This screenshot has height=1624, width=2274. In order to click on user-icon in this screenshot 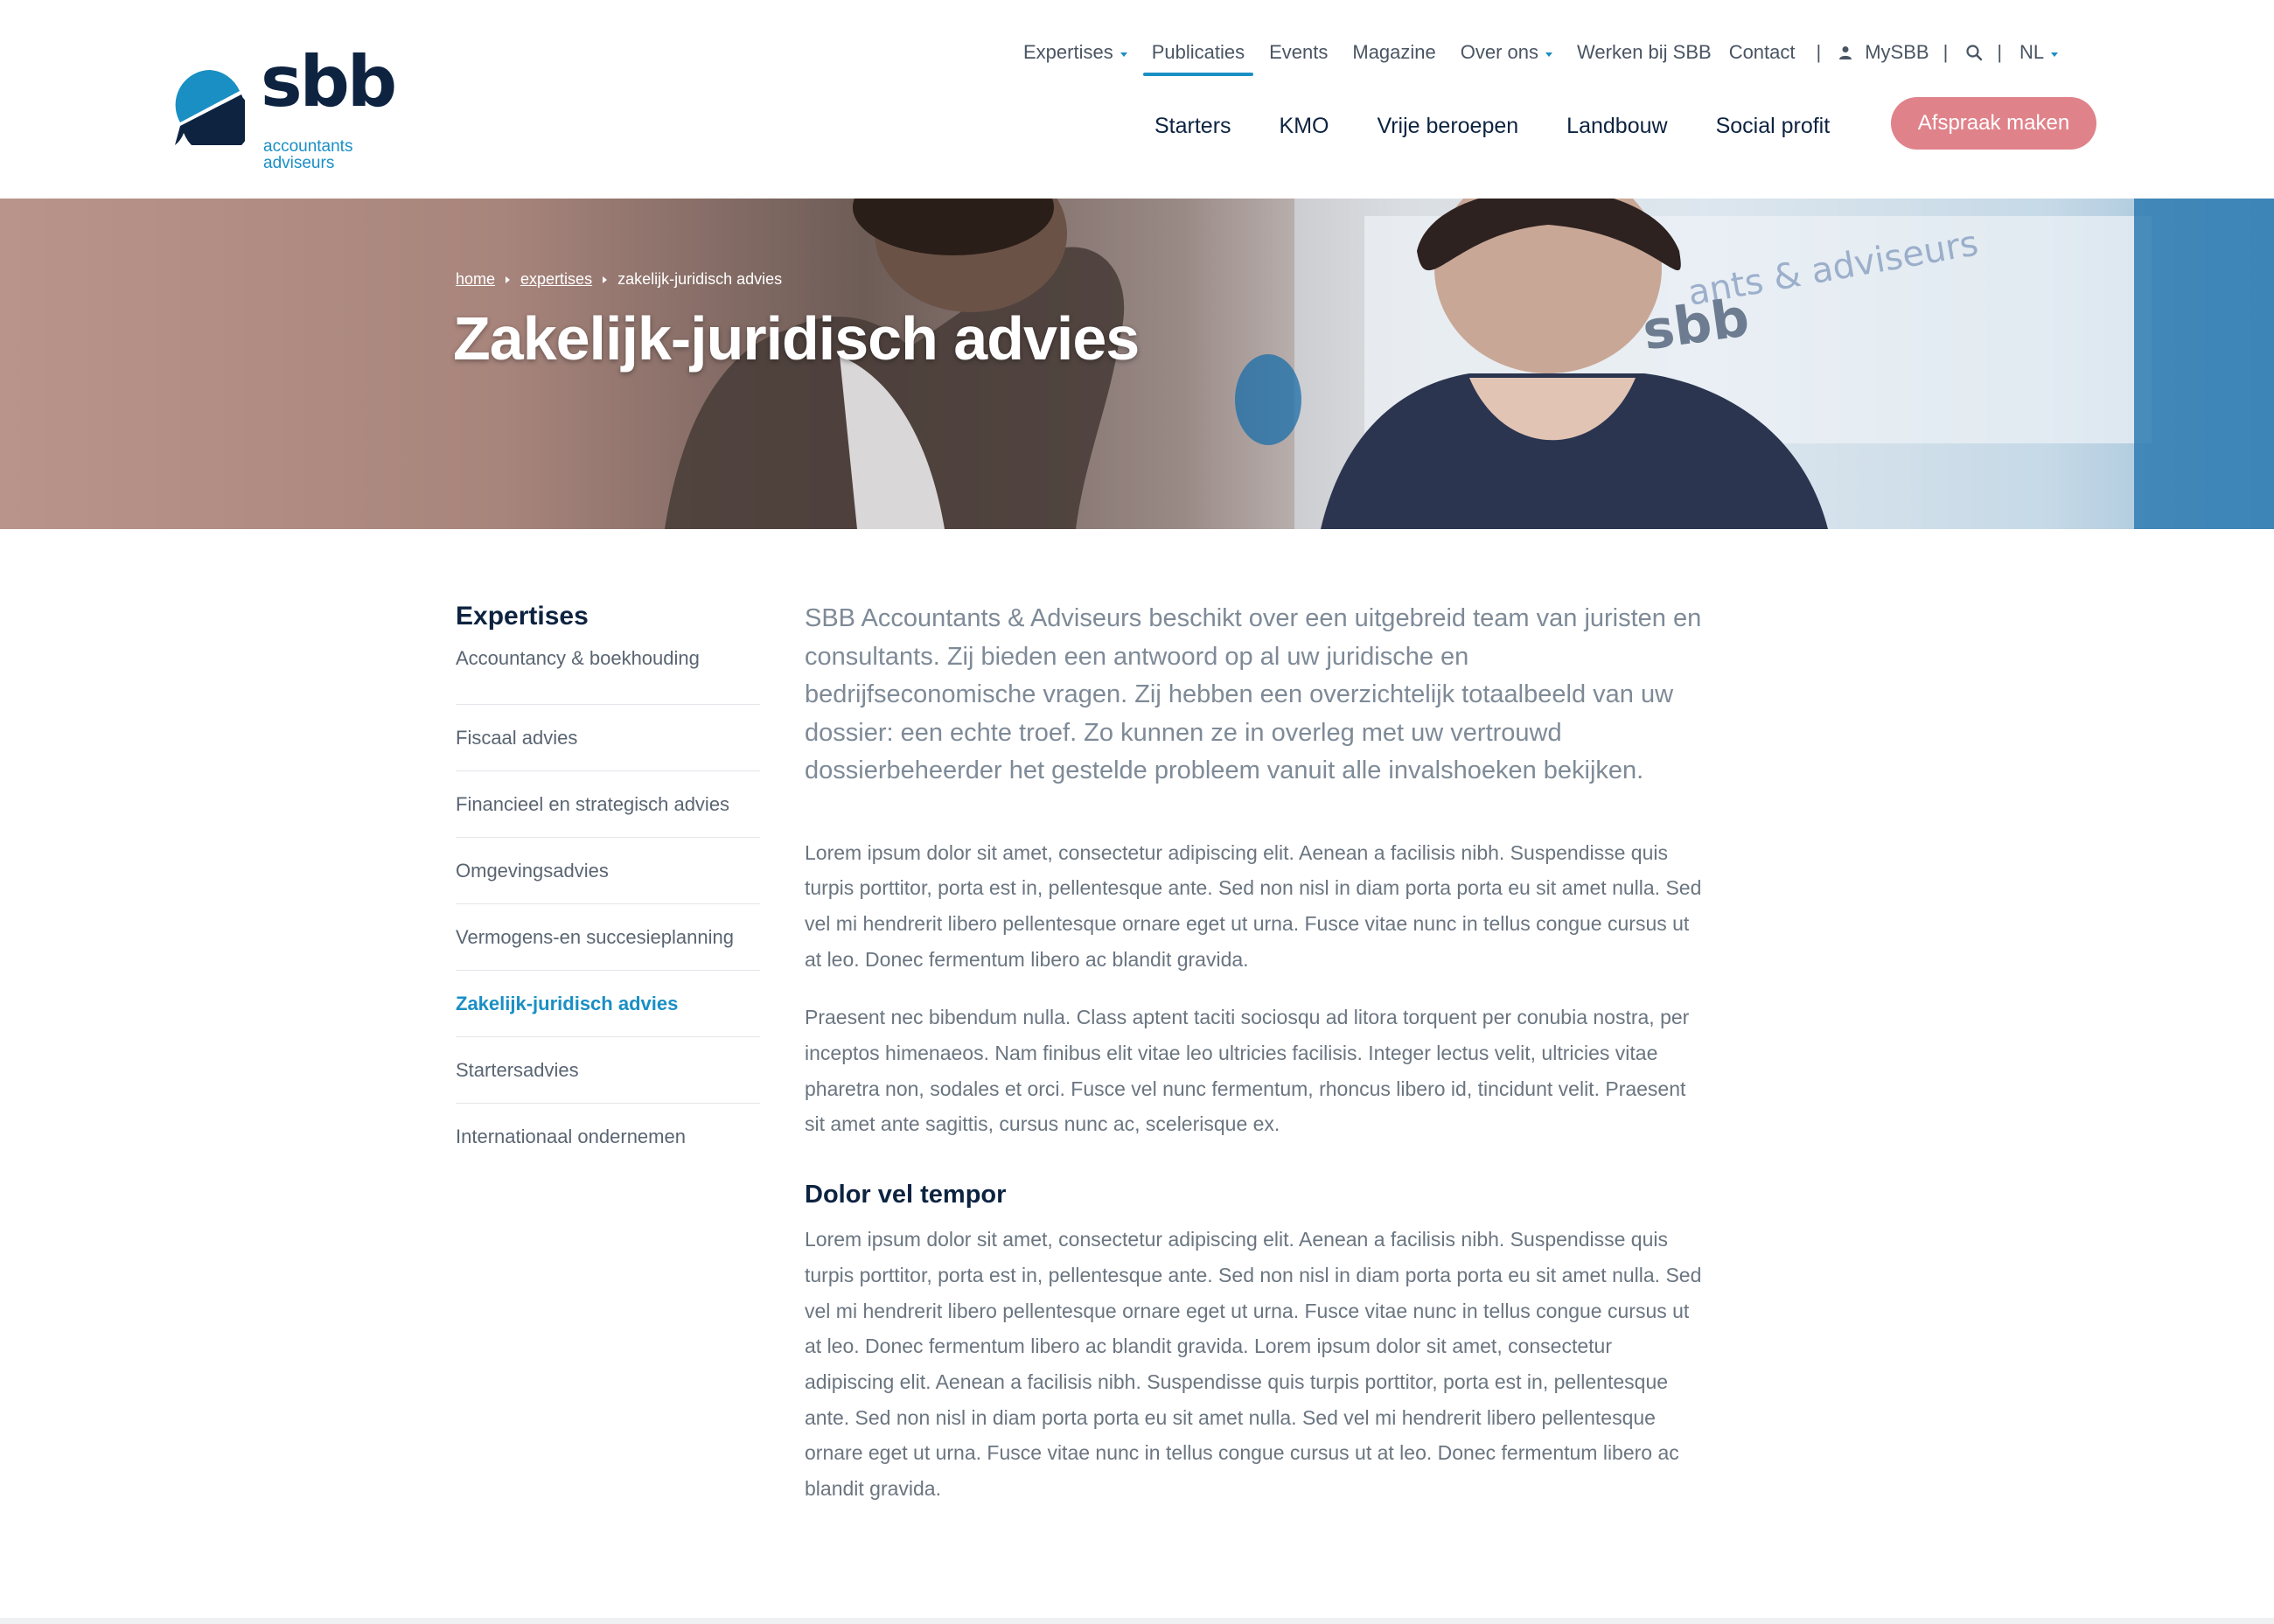, I will do `click(1845, 52)`.